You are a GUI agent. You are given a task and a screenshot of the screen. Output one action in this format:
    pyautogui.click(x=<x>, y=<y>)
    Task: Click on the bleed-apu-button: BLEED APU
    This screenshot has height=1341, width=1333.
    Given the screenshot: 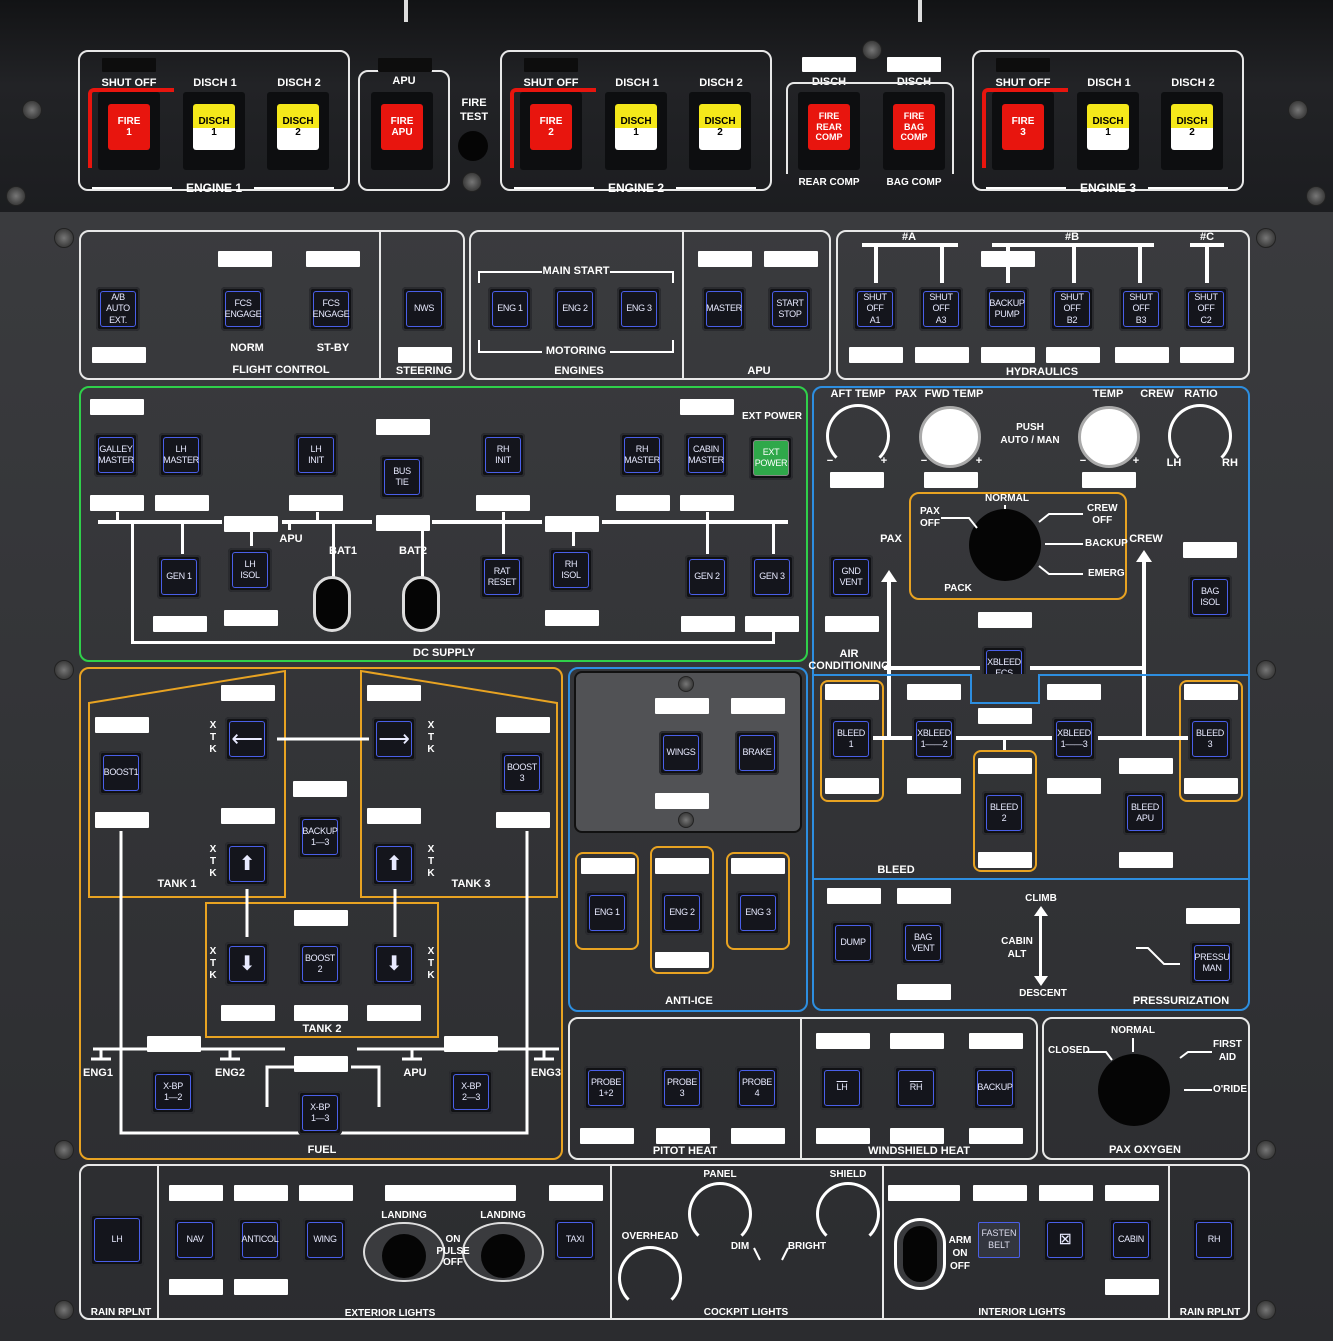 What is the action you would take?
    pyautogui.click(x=1145, y=813)
    